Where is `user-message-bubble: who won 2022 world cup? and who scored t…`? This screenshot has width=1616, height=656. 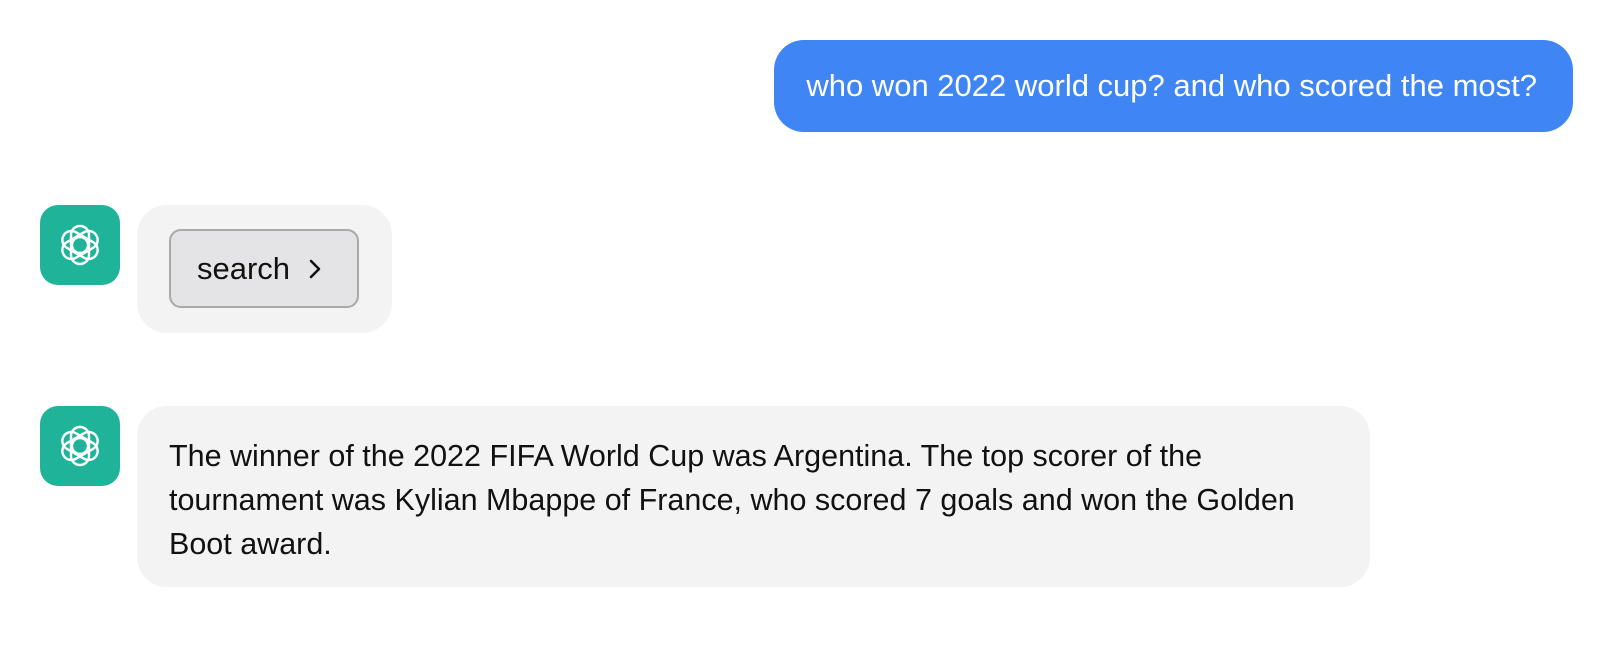
user-message-bubble: who won 2022 world cup? and who scored t… is located at coordinates (1173, 86).